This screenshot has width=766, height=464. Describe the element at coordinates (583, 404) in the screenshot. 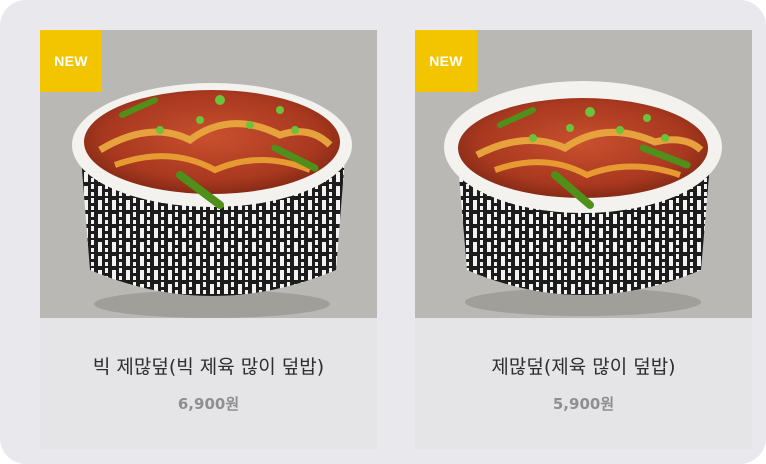

I see `product-price: 5,900원` at that location.